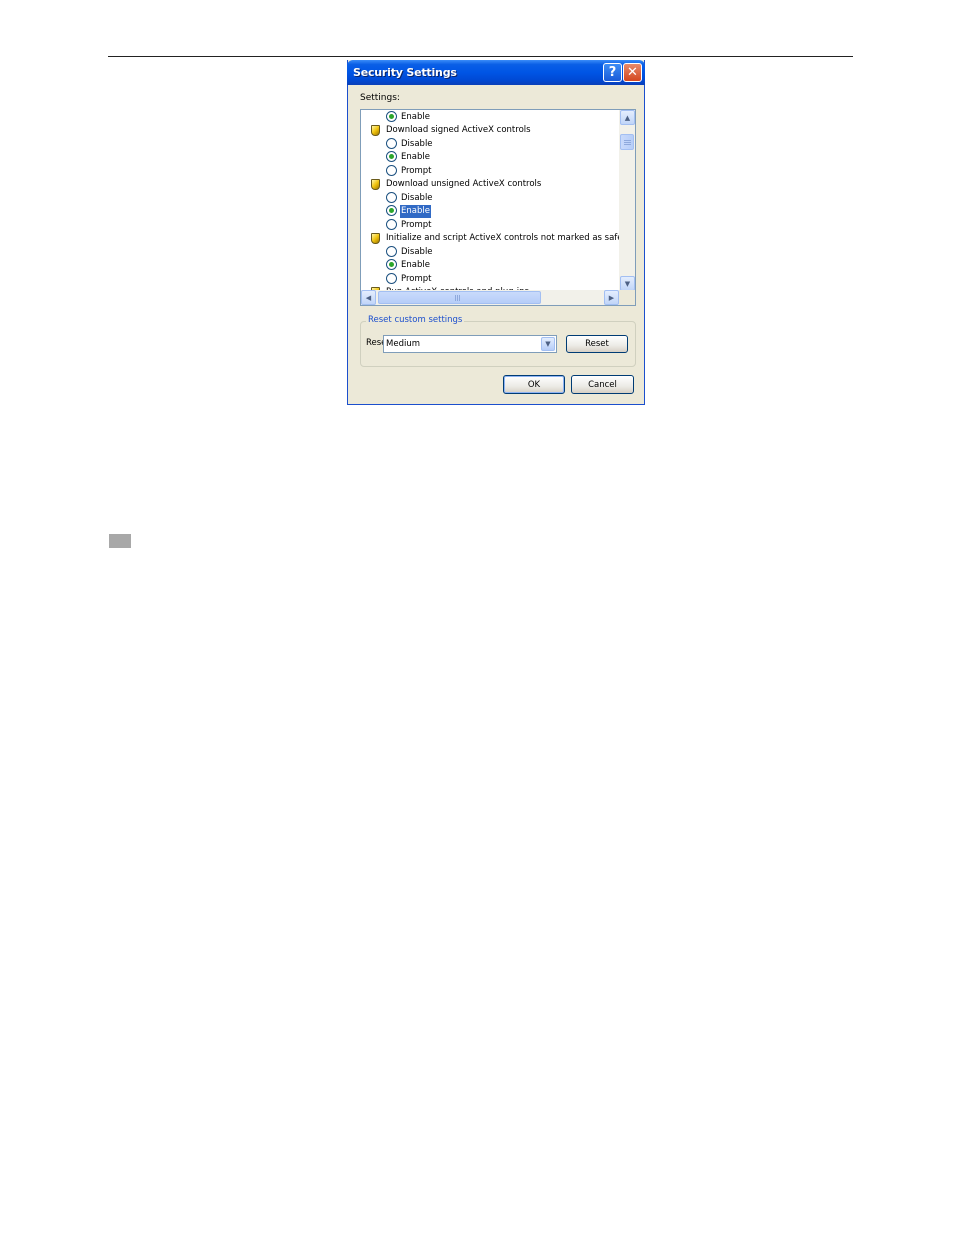 The width and height of the screenshot is (954, 1235). I want to click on scrollbar-corner, so click(627, 297).